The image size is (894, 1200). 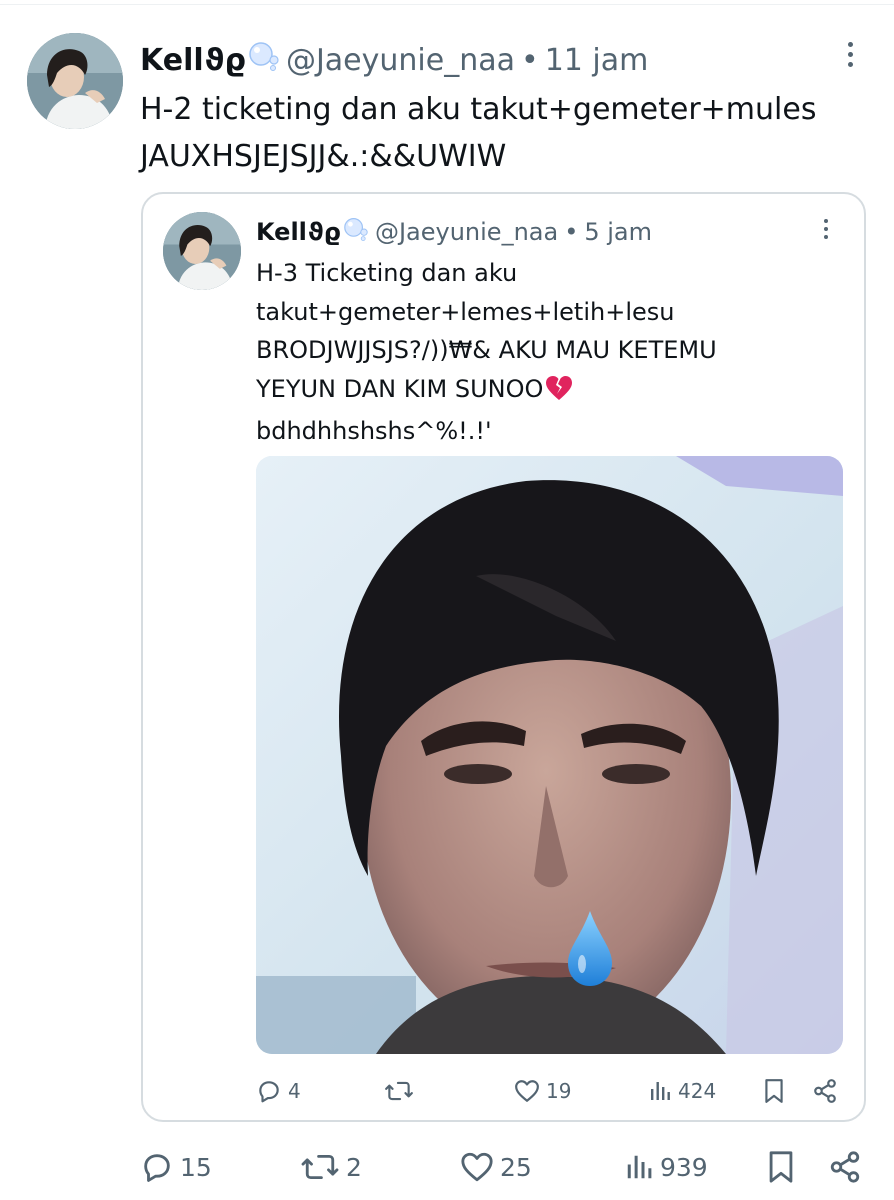 I want to click on quoted-text-line: BRODJWJJSJS?/))₩& AKU MAU KETEMU, so click(x=486, y=350).